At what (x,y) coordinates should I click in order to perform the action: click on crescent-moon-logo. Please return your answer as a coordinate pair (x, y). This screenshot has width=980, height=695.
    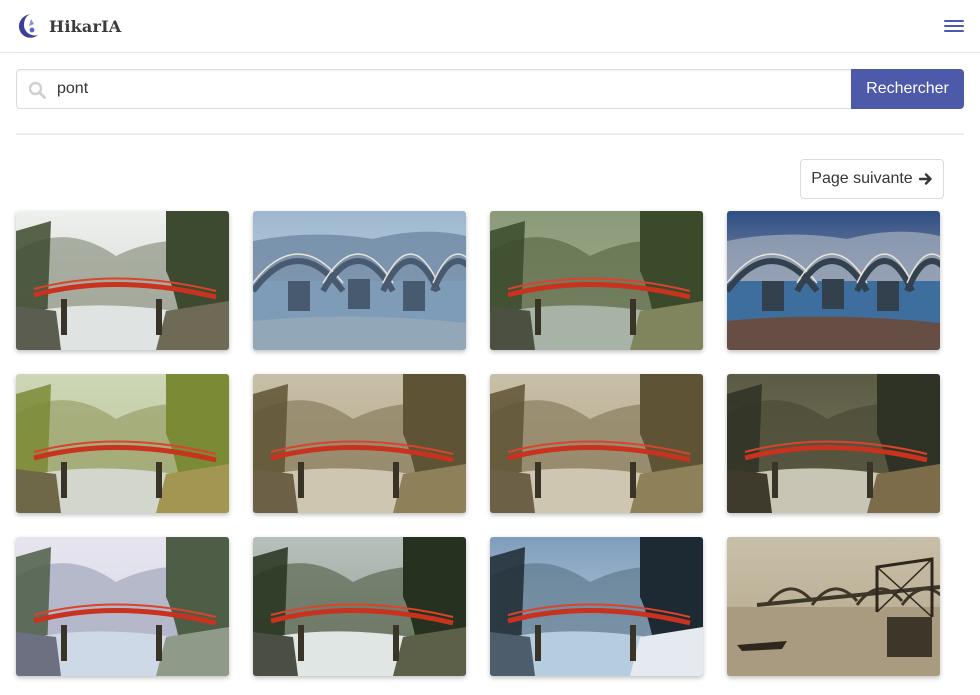
    Looking at the image, I should click on (28, 26).